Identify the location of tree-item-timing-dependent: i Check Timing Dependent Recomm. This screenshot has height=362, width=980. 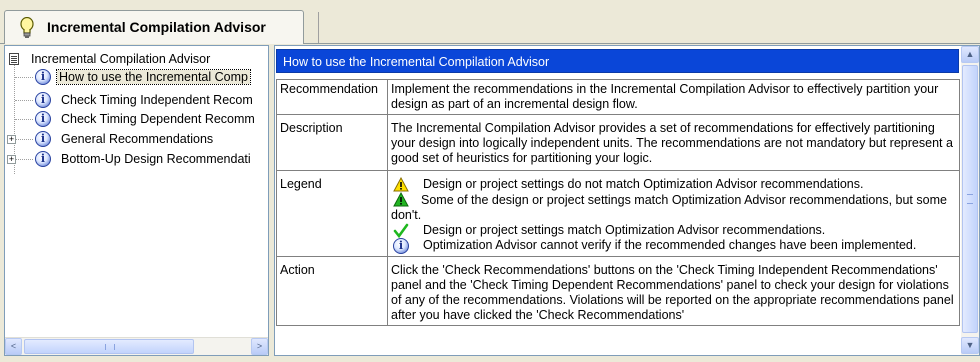
(136, 119).